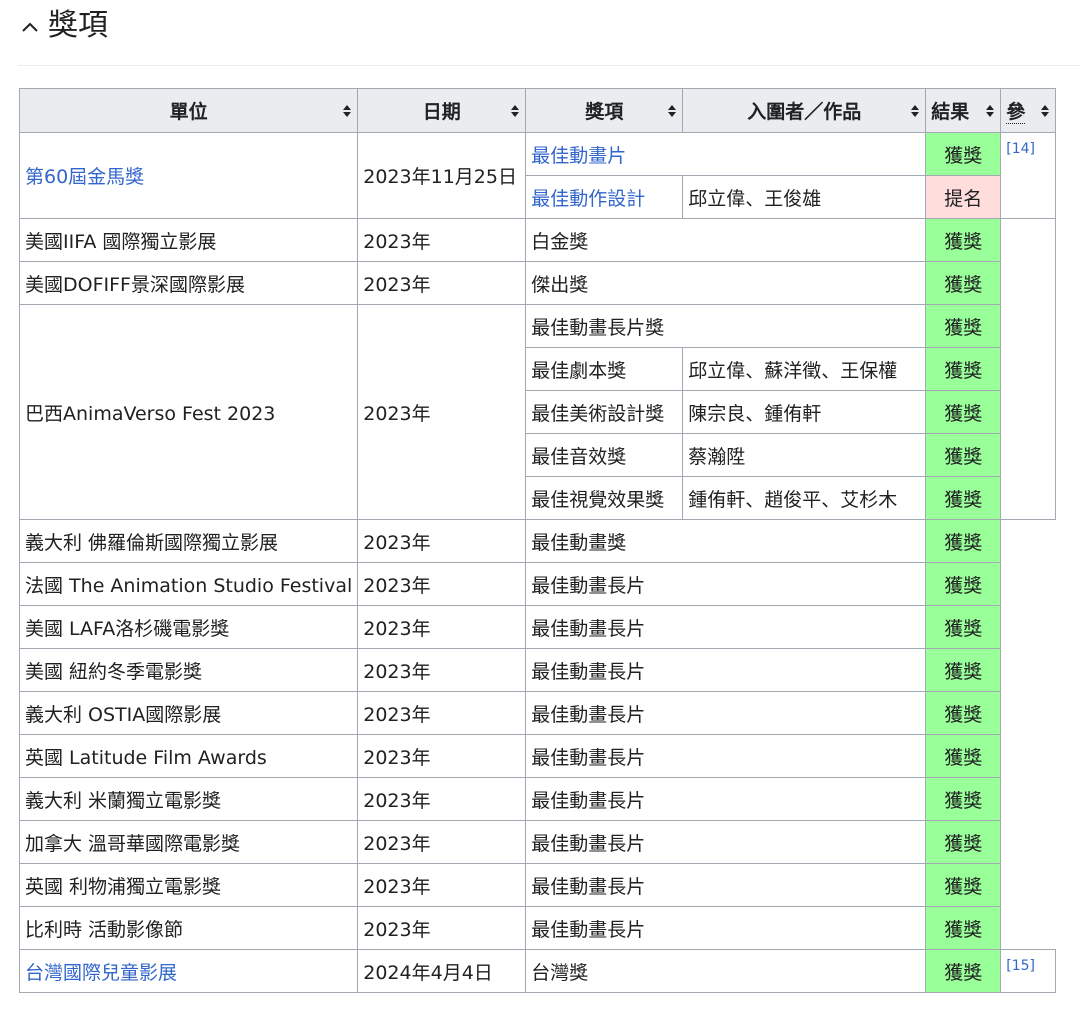  What do you see at coordinates (188, 240) in the screenshot?
I see `unit-cell: 美國IIFA 國際獨立影展` at bounding box center [188, 240].